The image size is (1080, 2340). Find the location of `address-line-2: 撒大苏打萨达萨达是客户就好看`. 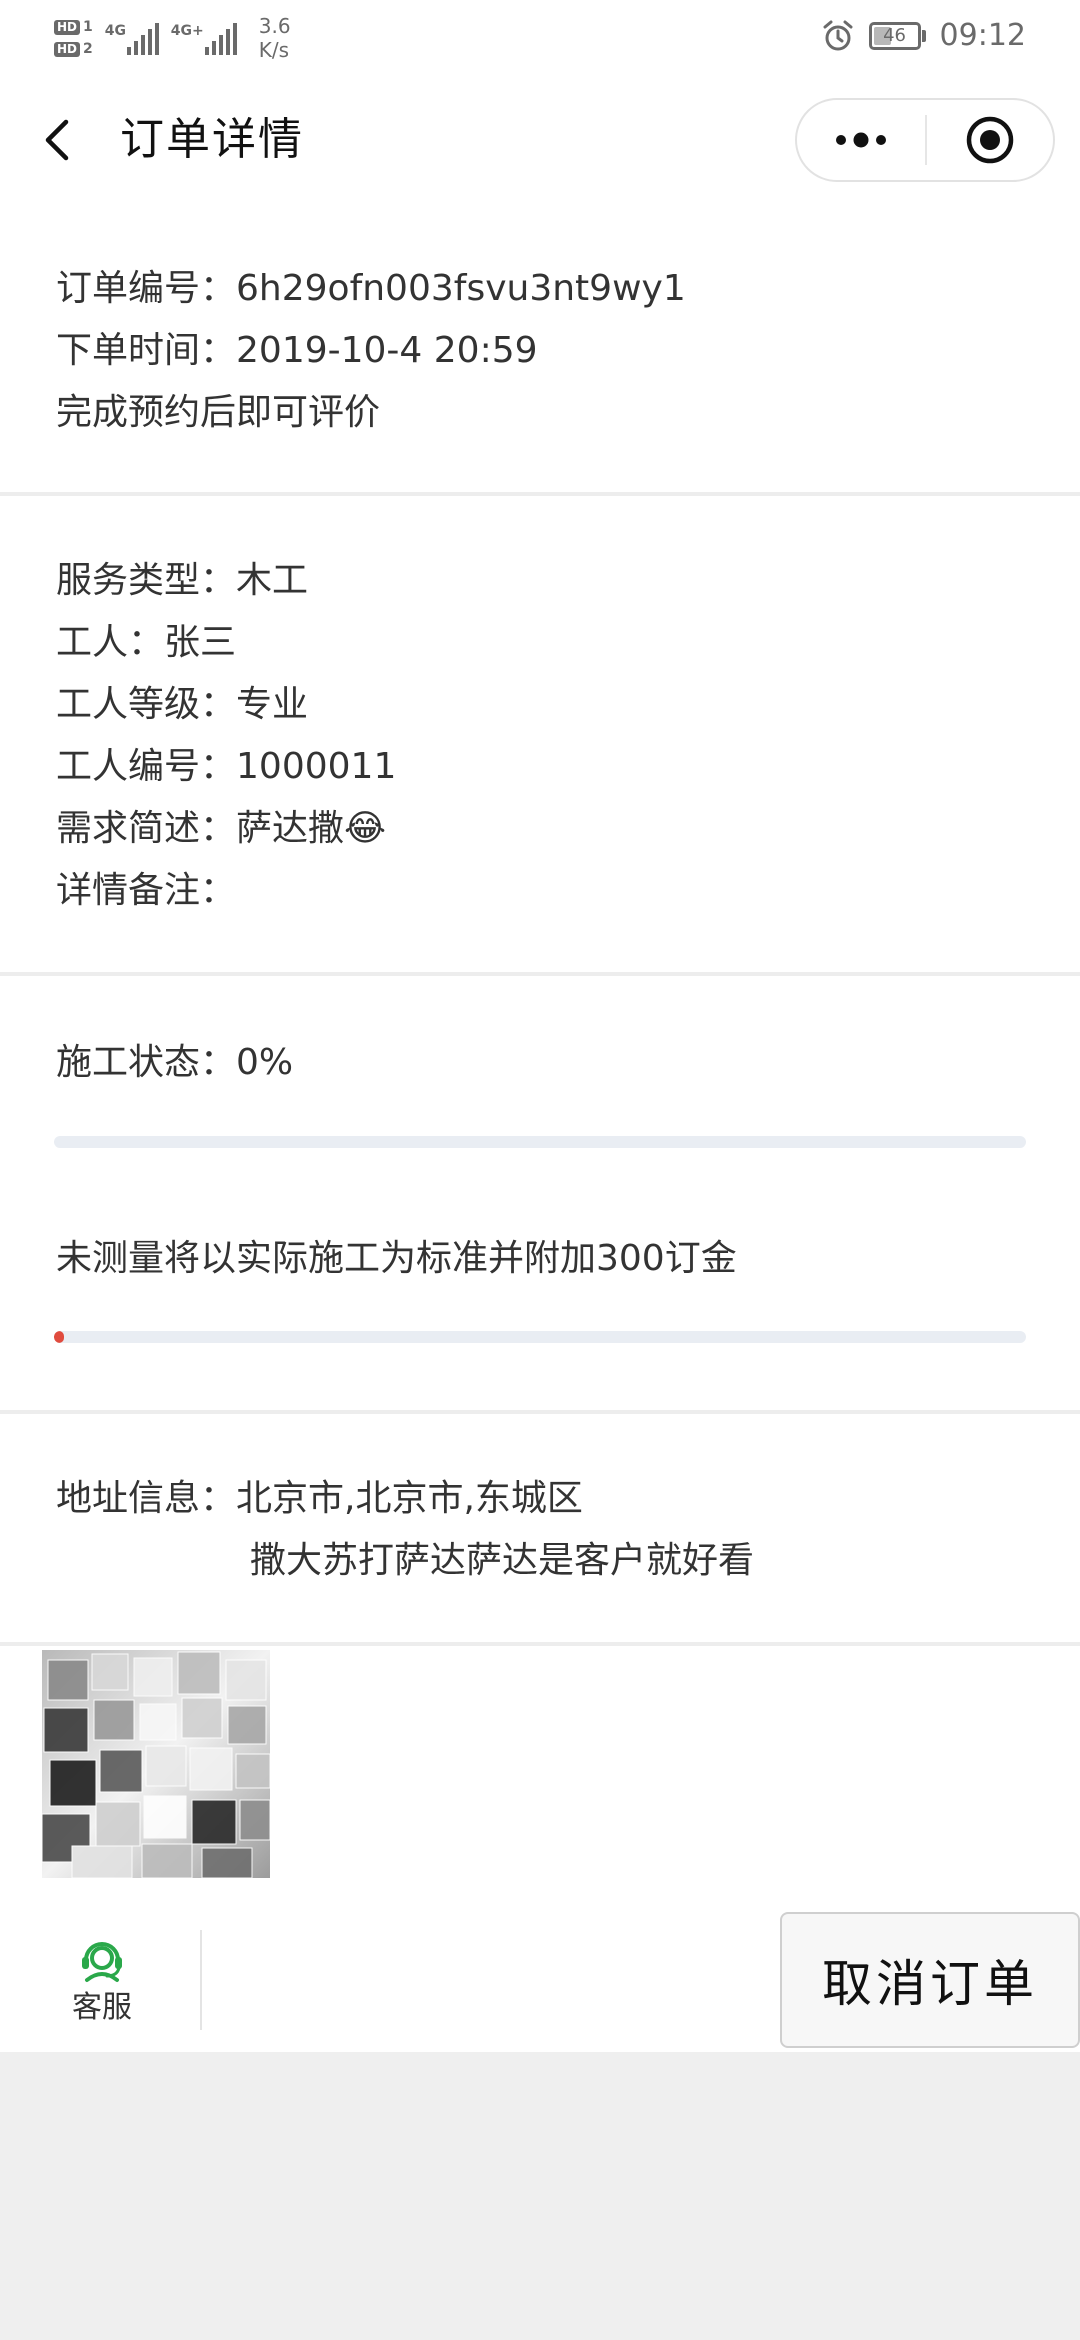

address-line-2: 撒大苏打萨达萨达是客户就好看 is located at coordinates (502, 1560).